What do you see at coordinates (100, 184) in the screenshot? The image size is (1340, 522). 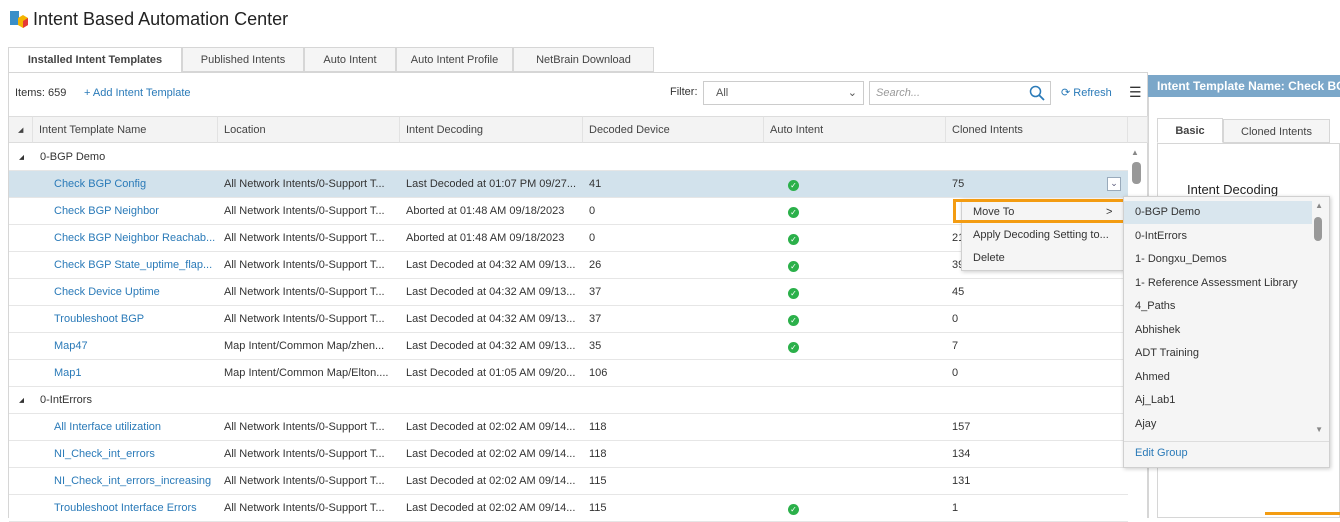 I see `cell-name: Check BGP Config` at bounding box center [100, 184].